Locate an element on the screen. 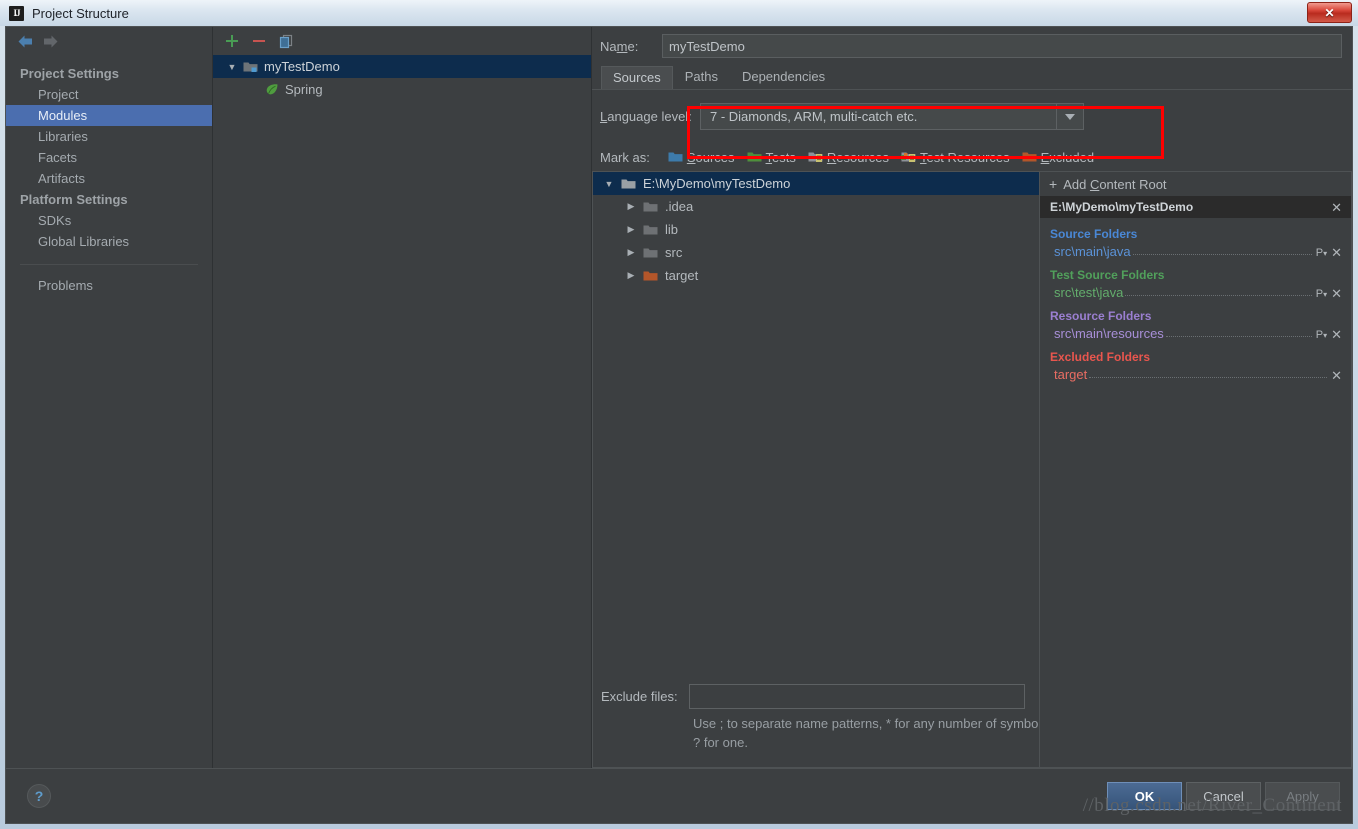 This screenshot has width=1358, height=829. help-button: ? is located at coordinates (39, 796).